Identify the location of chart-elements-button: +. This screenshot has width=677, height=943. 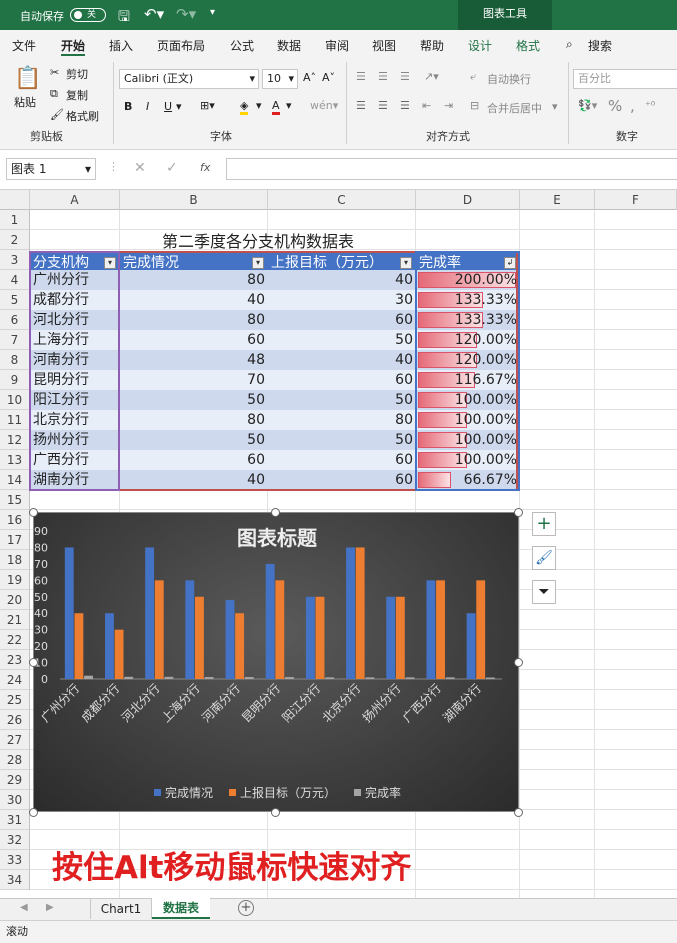
(544, 524).